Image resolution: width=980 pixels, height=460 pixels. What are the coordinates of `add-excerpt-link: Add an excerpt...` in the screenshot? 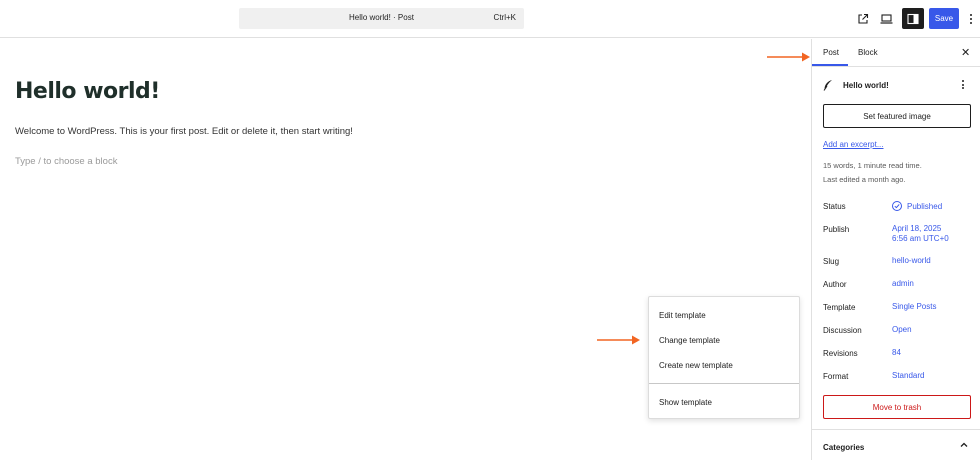 It's located at (853, 144).